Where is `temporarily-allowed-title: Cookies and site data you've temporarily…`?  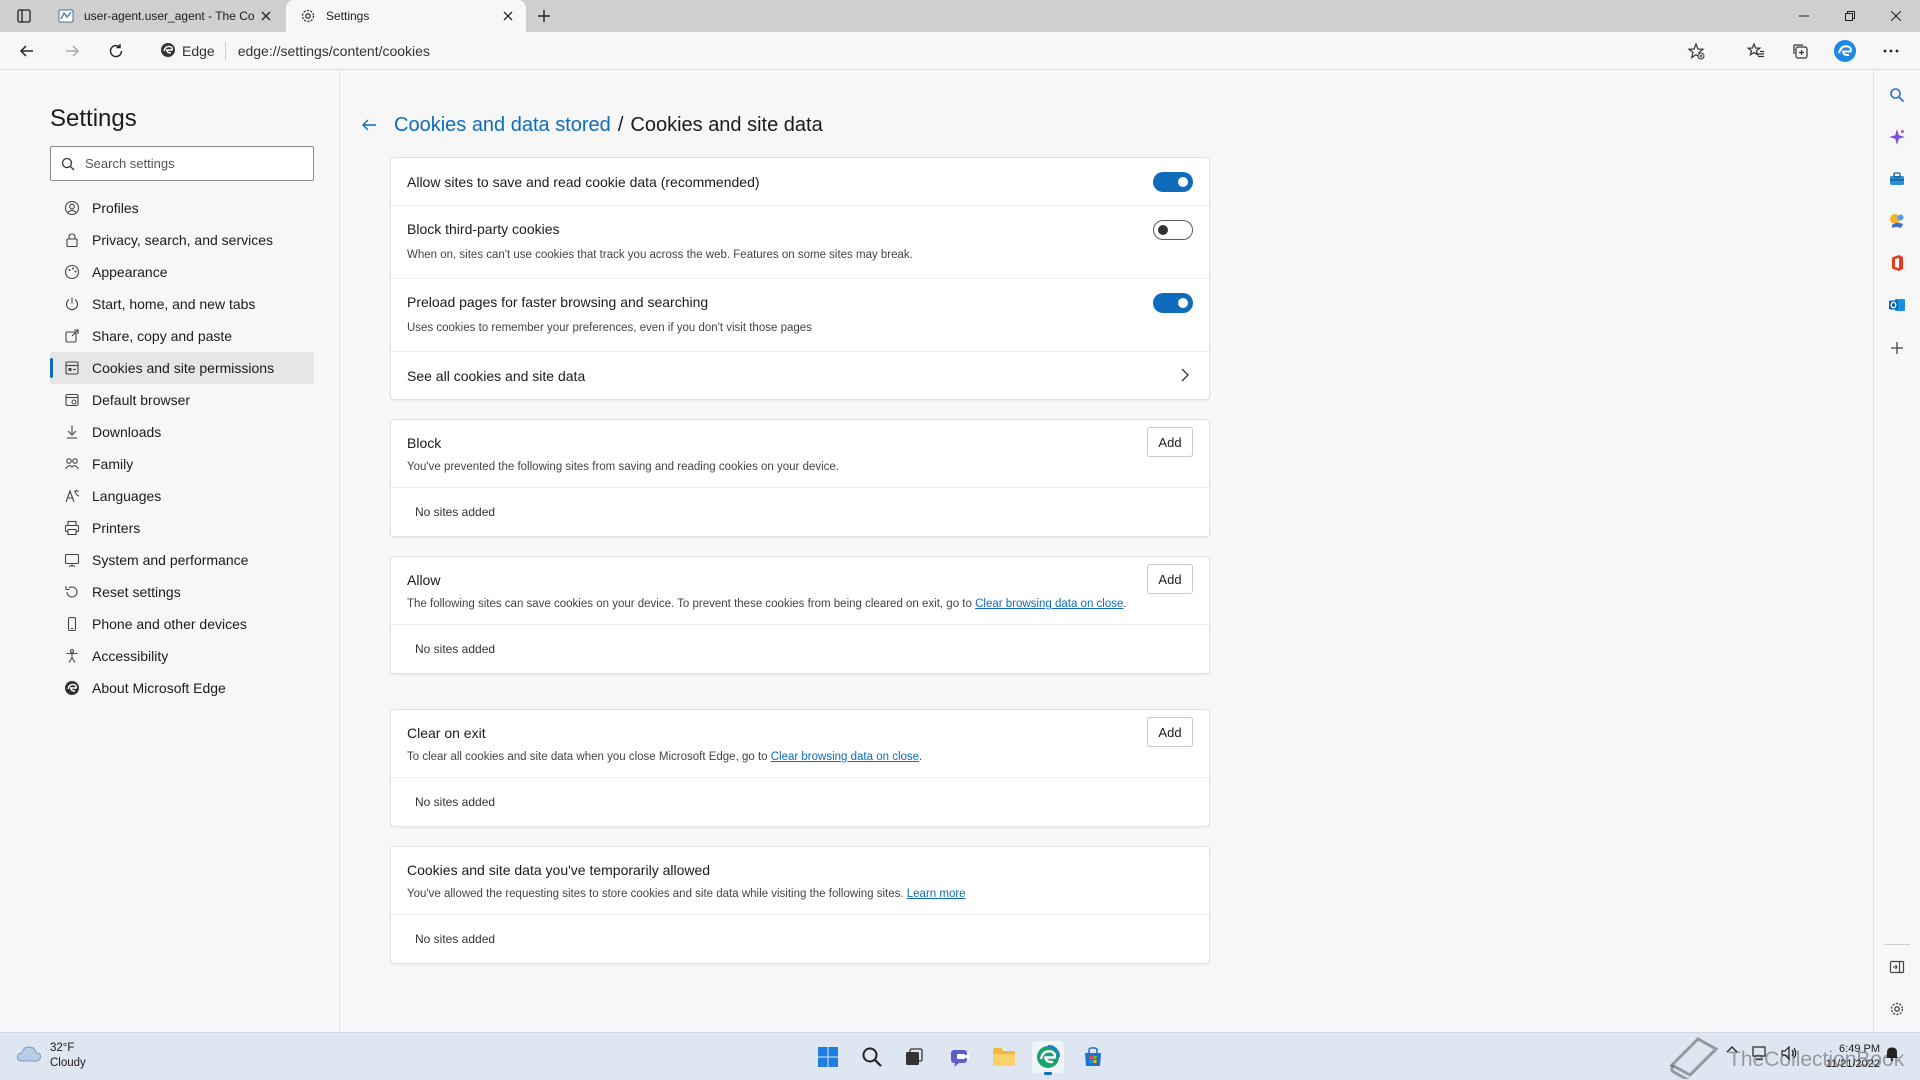 temporarily-allowed-title: Cookies and site data you've temporarily… is located at coordinates (559, 870).